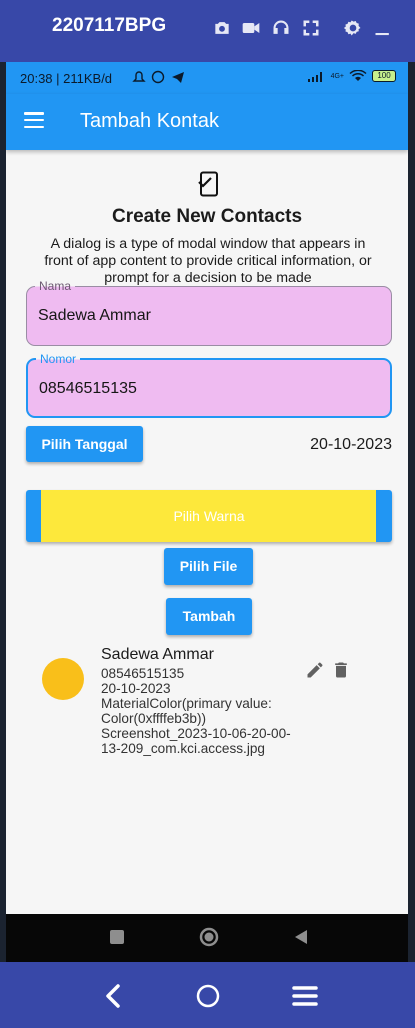 The width and height of the screenshot is (415, 1028). What do you see at coordinates (341, 670) in the screenshot?
I see `delete-icon` at bounding box center [341, 670].